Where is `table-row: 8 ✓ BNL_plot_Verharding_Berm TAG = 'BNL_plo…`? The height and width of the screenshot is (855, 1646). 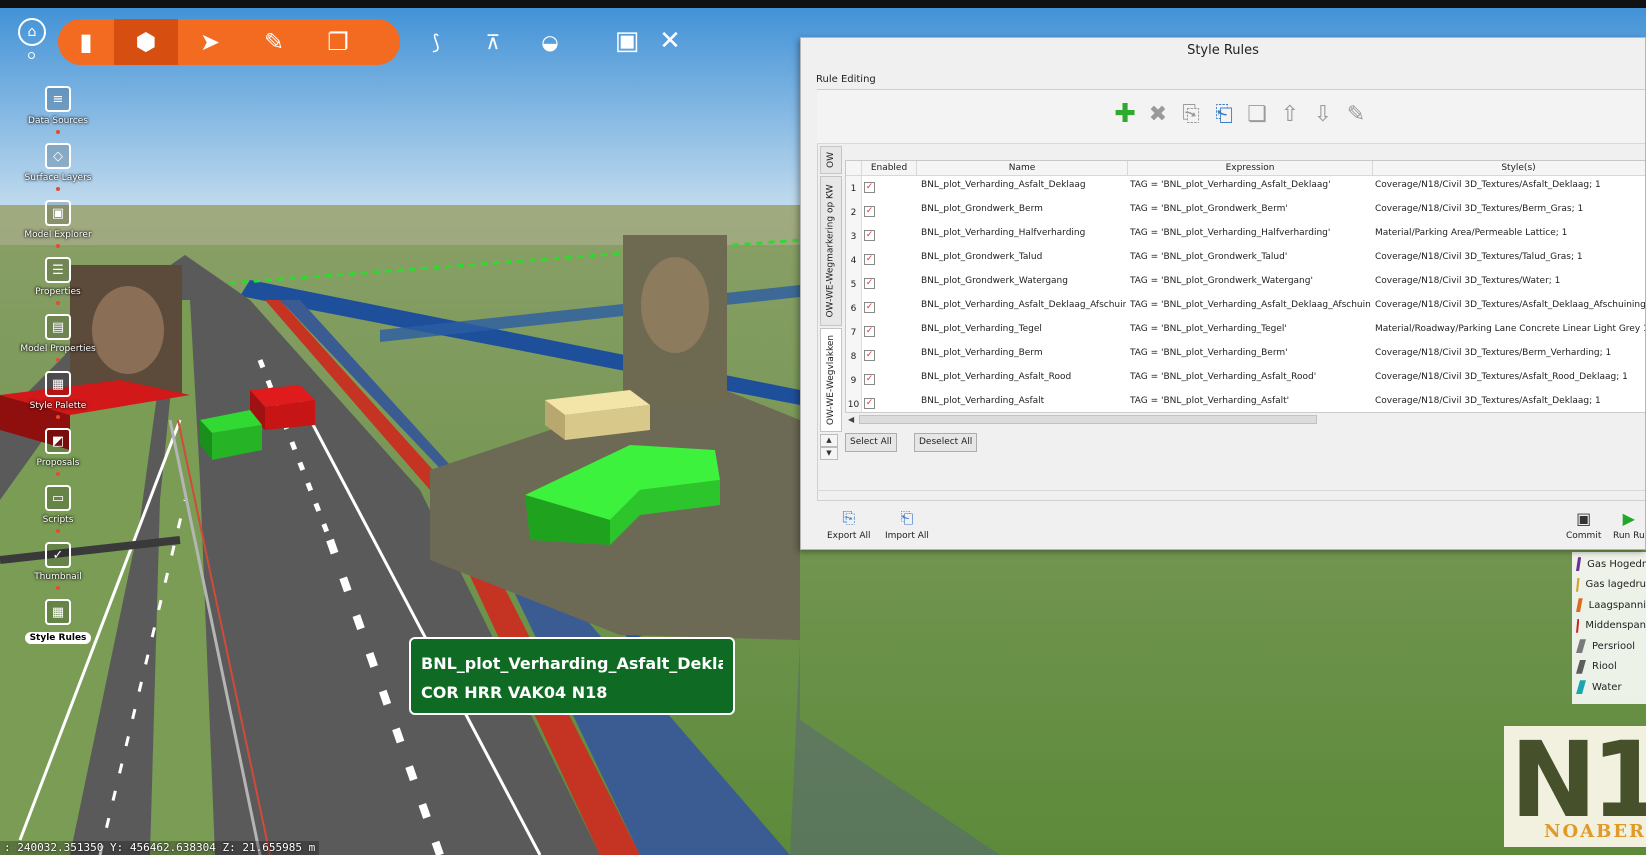
table-row: 8 ✓ BNL_plot_Verharding_Berm TAG = 'BNL_plo… is located at coordinates (1245, 356).